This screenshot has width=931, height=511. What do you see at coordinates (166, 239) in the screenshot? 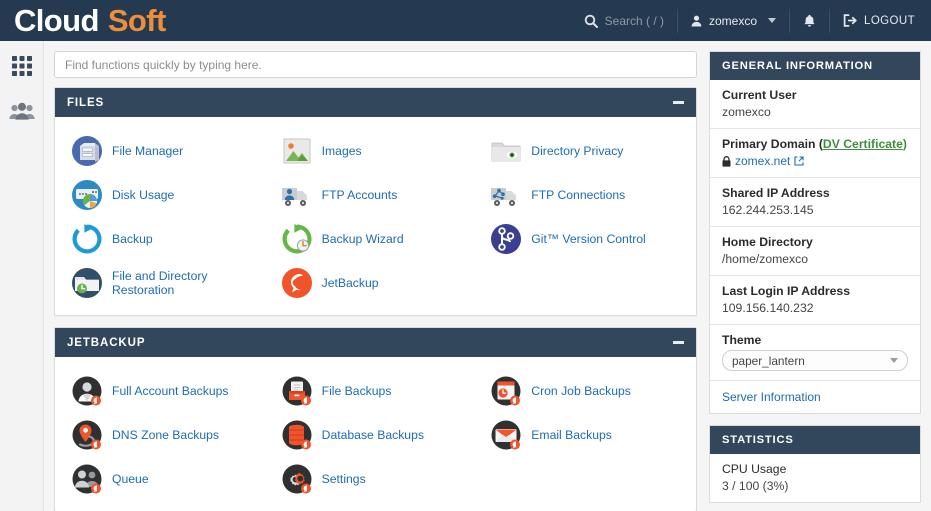
I see `item-backup: Backup` at bounding box center [166, 239].